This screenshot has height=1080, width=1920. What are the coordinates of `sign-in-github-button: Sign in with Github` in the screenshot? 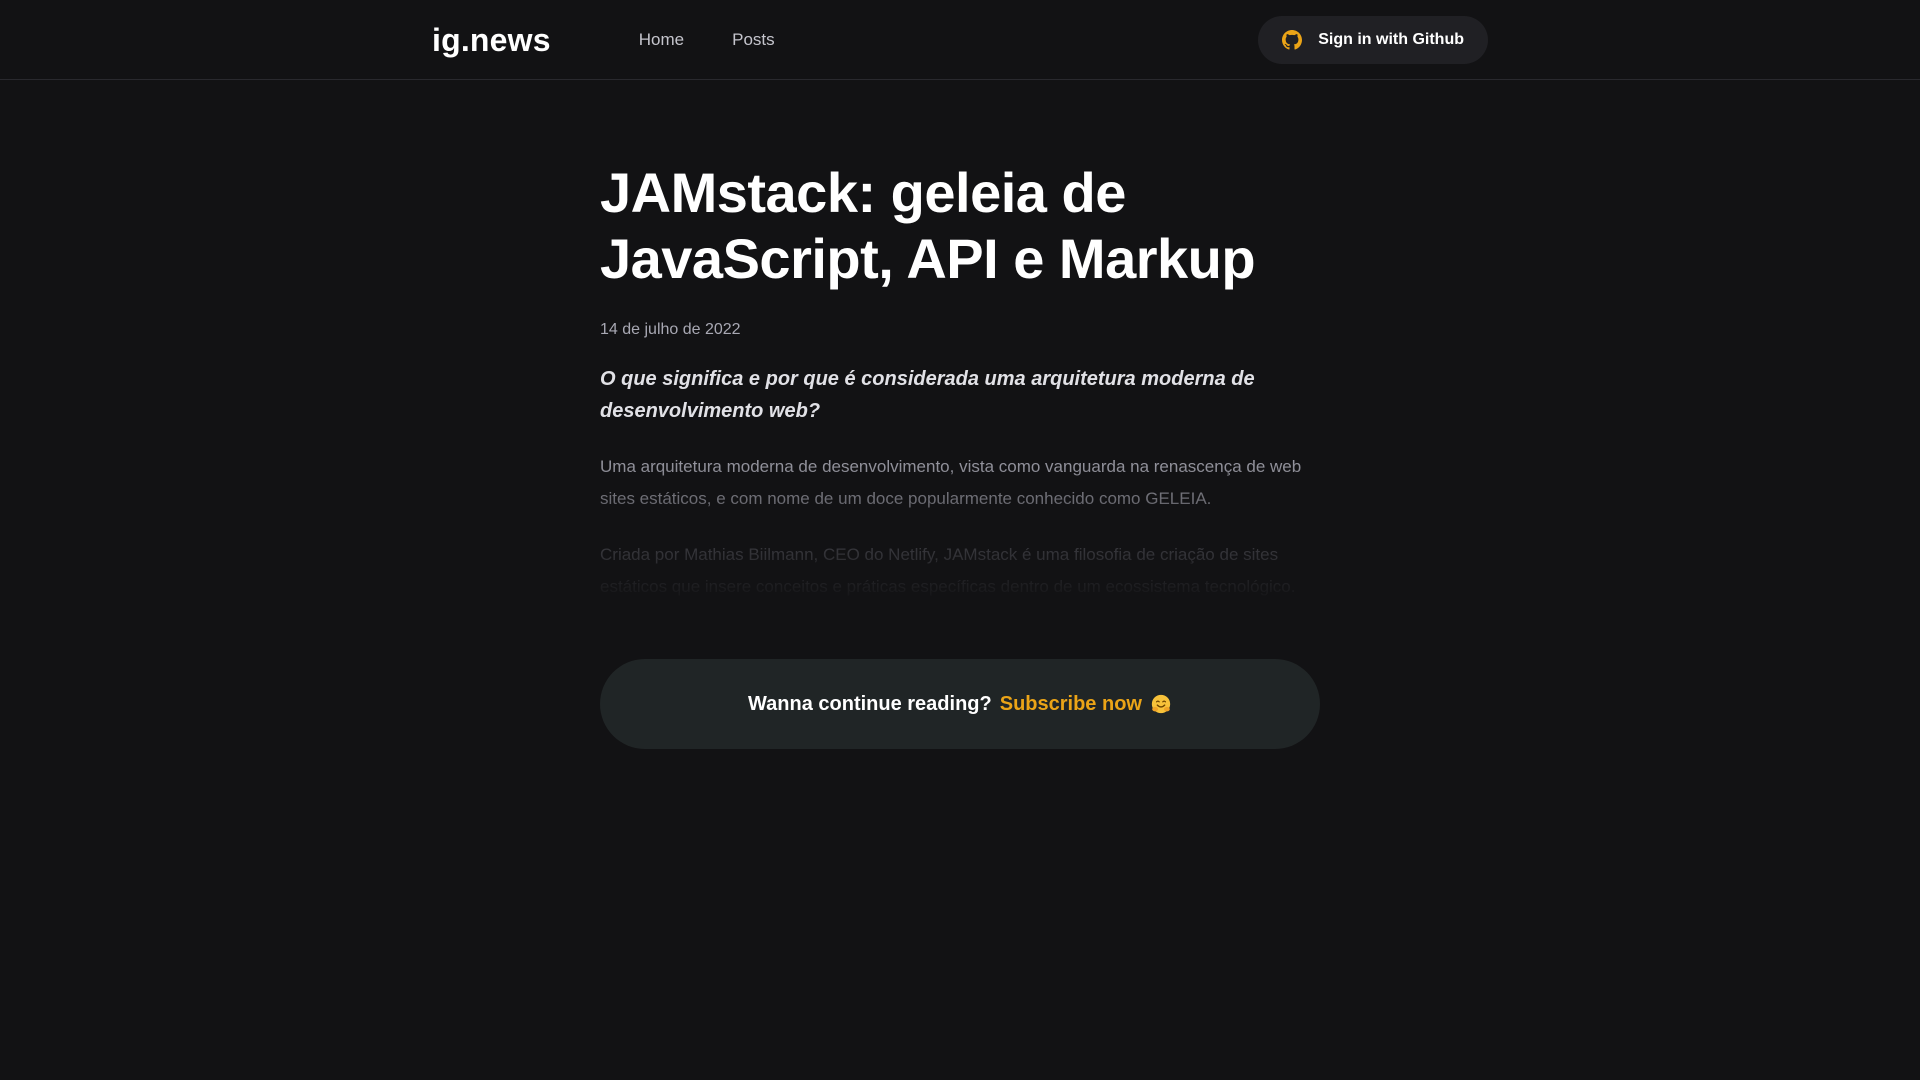 It's located at (1373, 40).